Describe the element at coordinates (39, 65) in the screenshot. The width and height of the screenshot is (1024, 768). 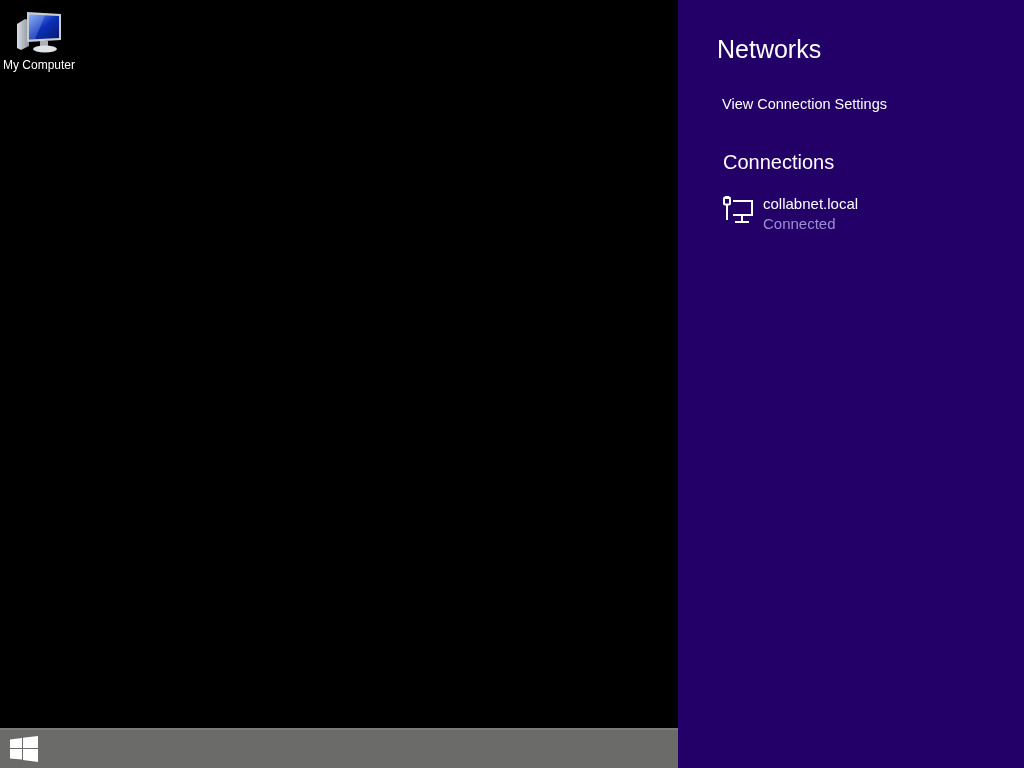
I see `desktop-icon-label: My Computer` at that location.